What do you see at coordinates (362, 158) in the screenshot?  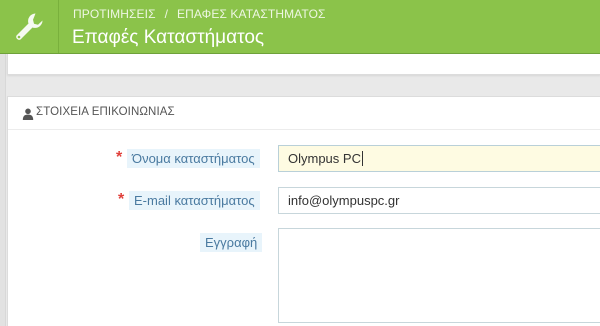 I see `text-caret` at bounding box center [362, 158].